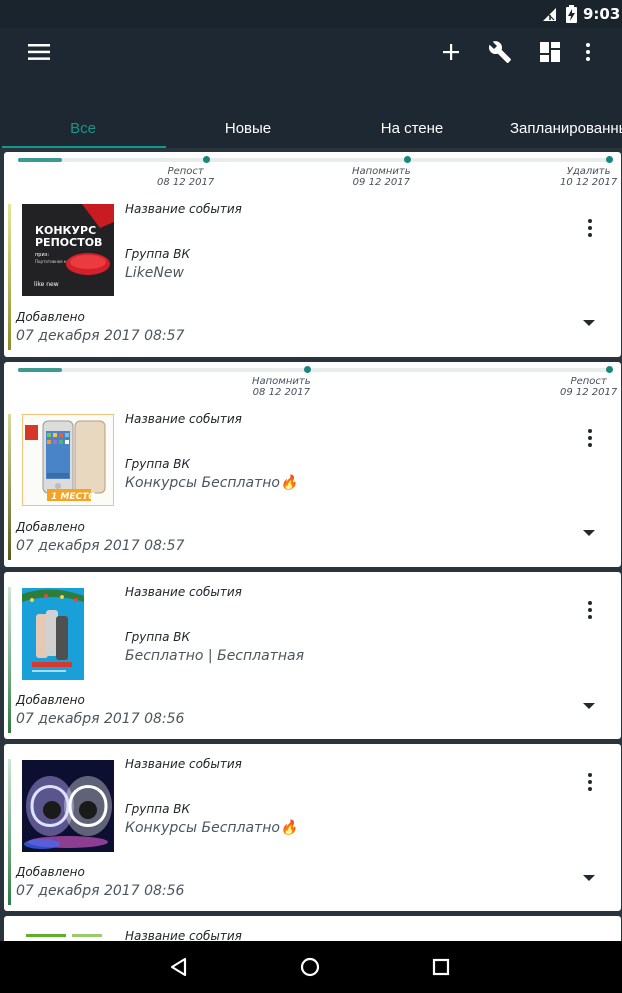 This screenshot has width=622, height=993. I want to click on group-name: Бесплатно | Бесплатная, so click(214, 656).